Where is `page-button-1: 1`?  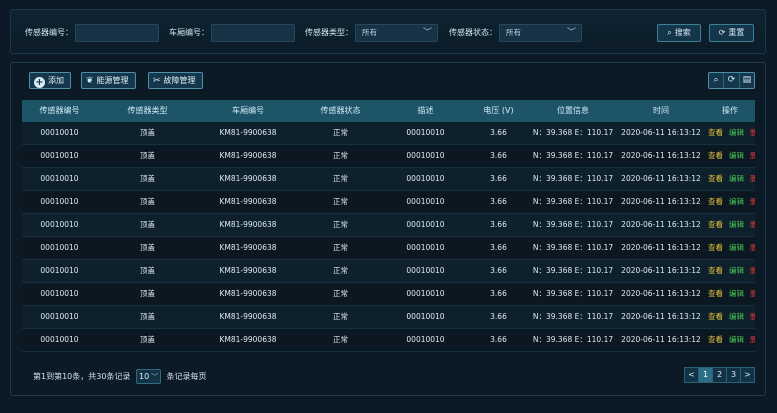
page-button-1: 1 is located at coordinates (705, 375).